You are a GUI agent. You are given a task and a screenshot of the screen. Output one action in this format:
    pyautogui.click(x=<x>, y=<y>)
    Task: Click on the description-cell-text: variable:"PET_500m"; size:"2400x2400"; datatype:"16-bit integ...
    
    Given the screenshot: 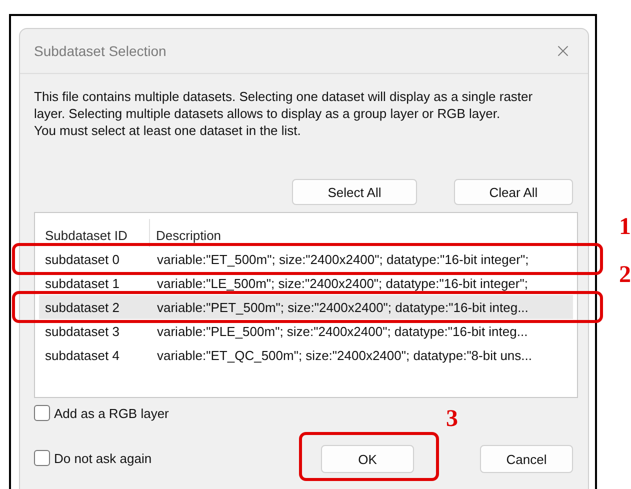 What is the action you would take?
    pyautogui.click(x=343, y=307)
    